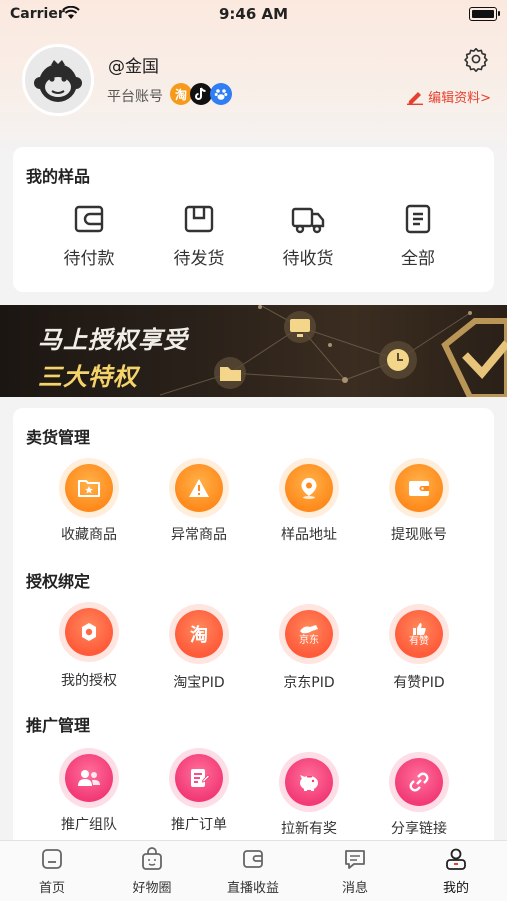  Describe the element at coordinates (58, 581) in the screenshot. I see `auth-binding-title: 授权绑定` at that location.